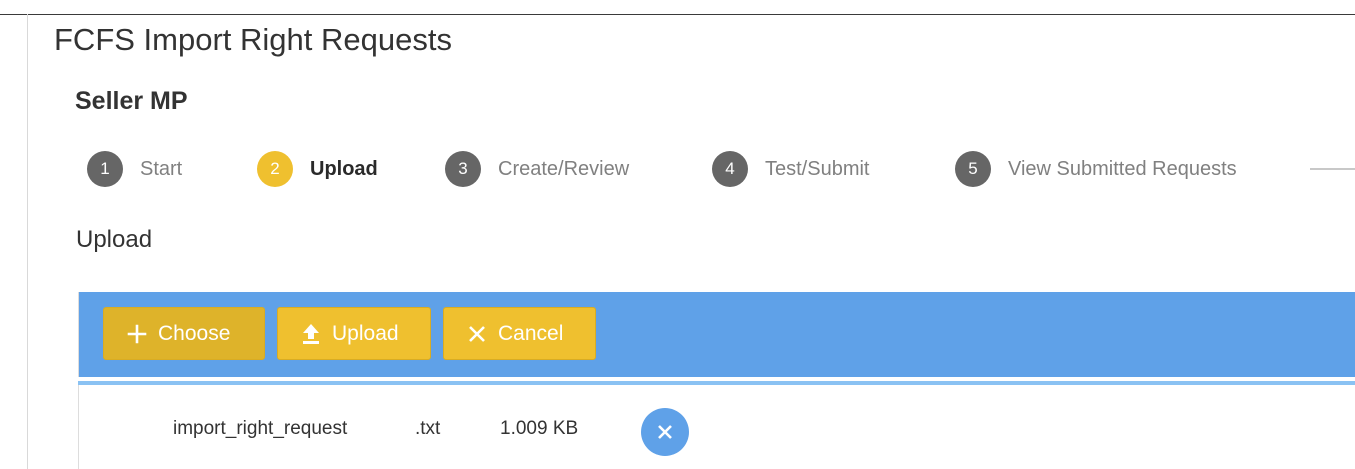 The image size is (1355, 469). I want to click on upload-button: Upload, so click(354, 333).